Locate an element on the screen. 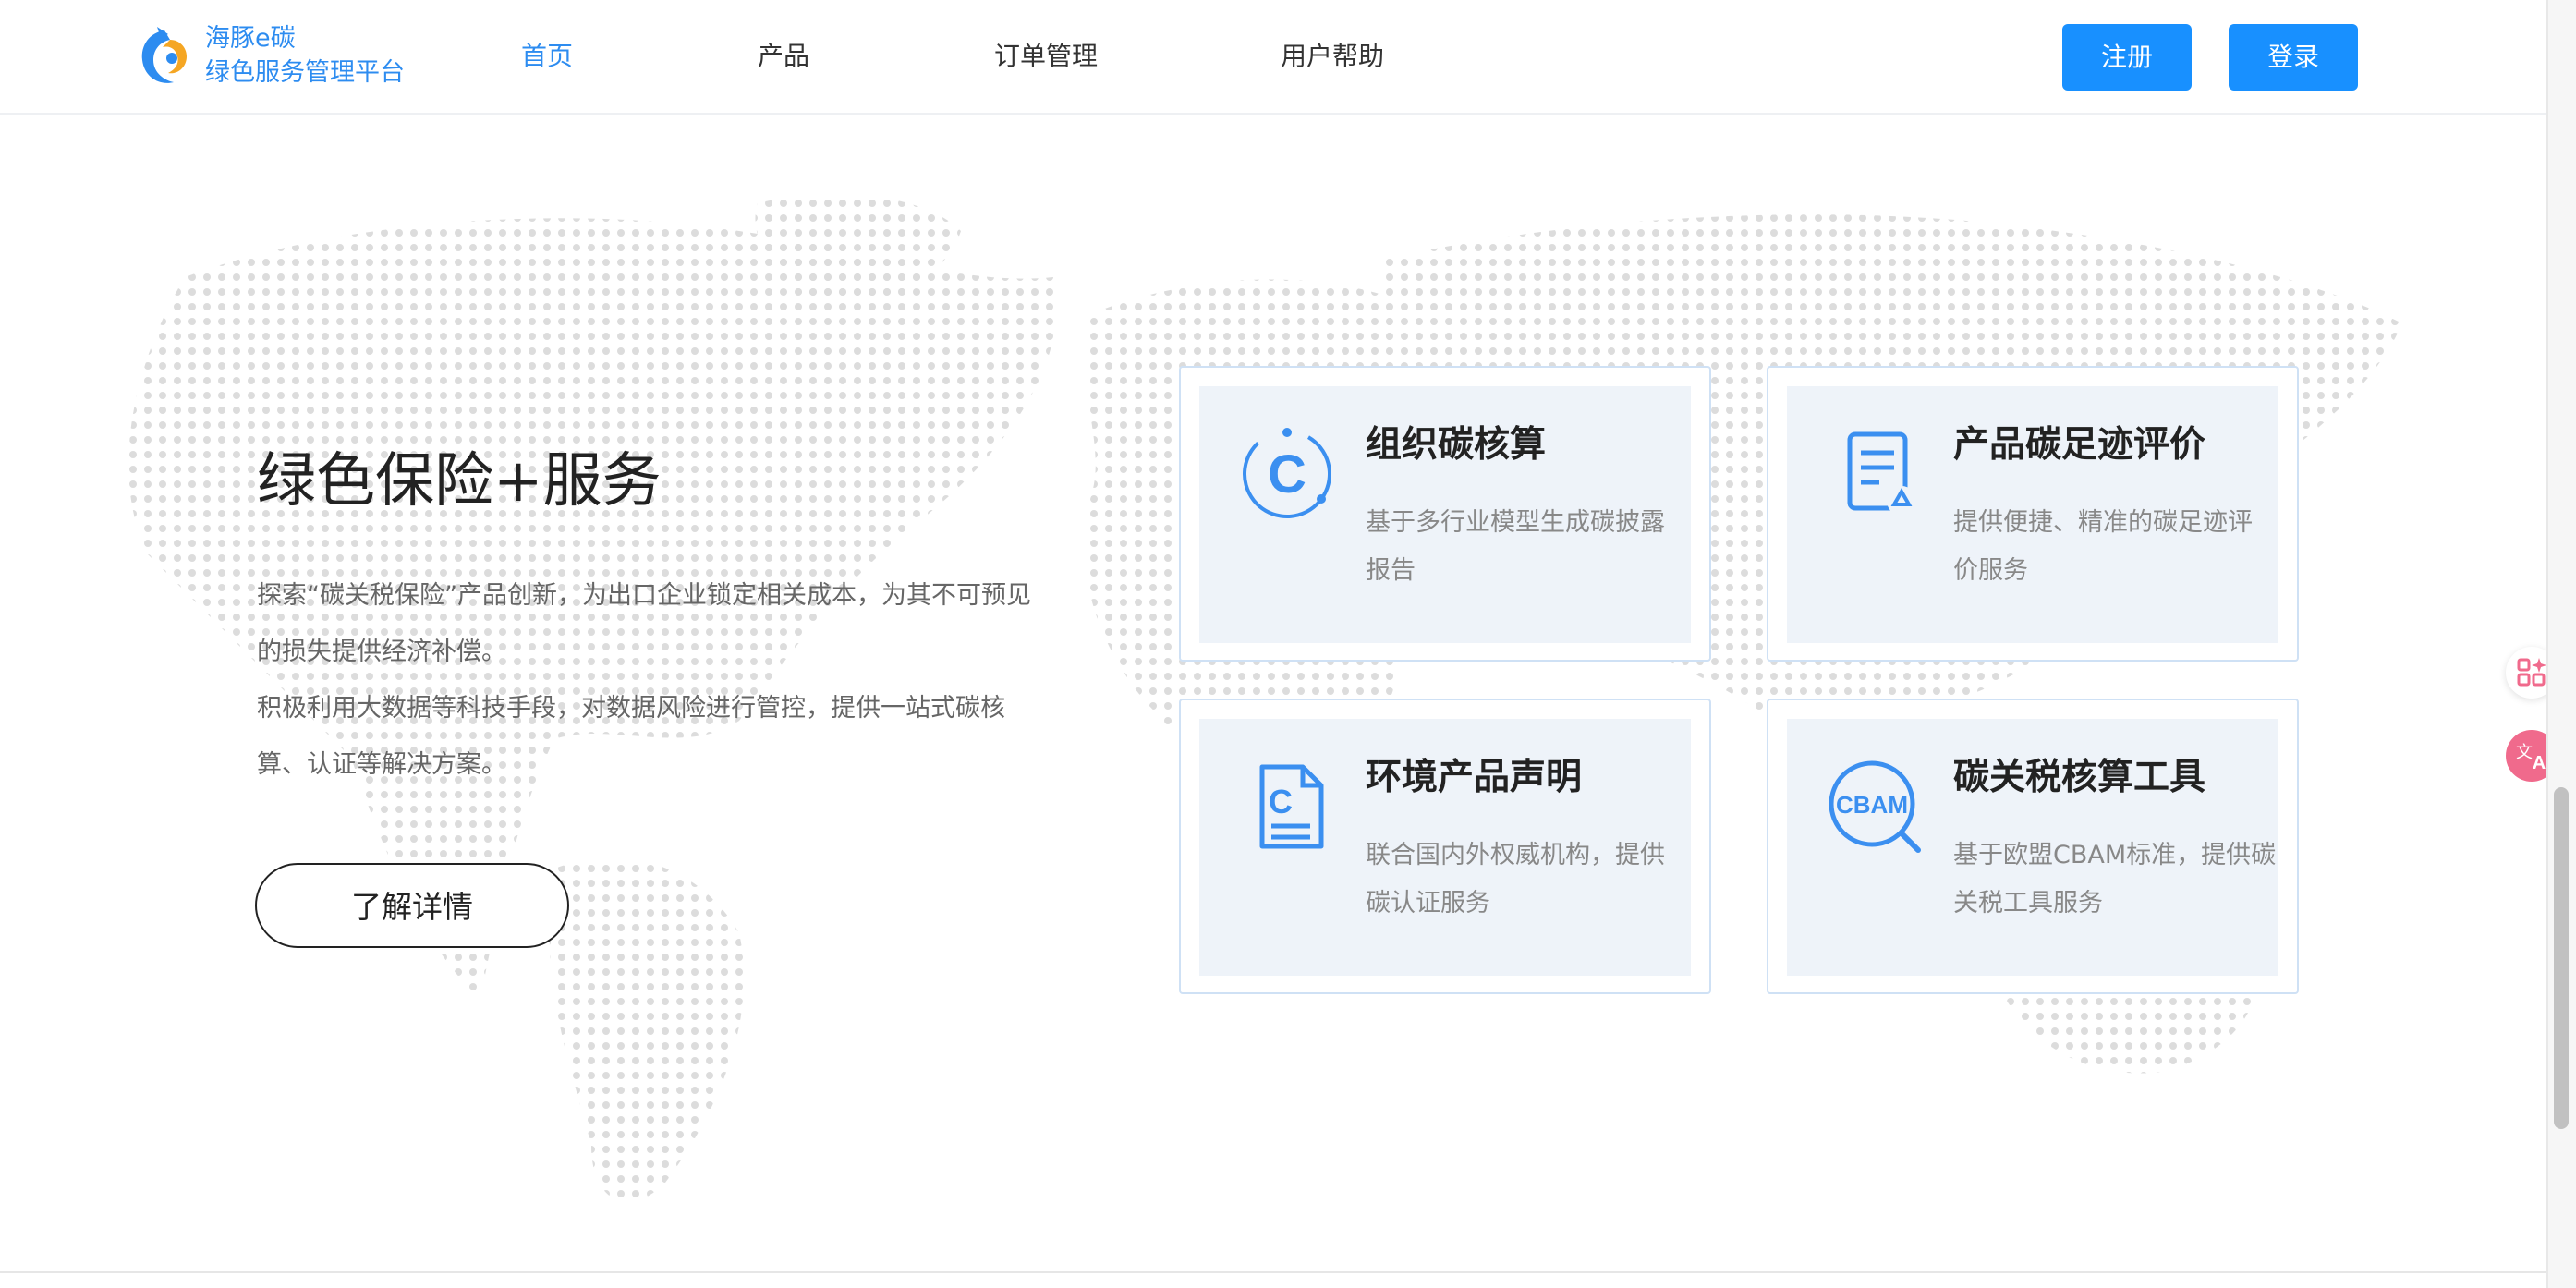 The image size is (2576, 1288). service-card-epd: C 环境产品声明 联合国内外权威机构，提供碳认证服务 is located at coordinates (1445, 846).